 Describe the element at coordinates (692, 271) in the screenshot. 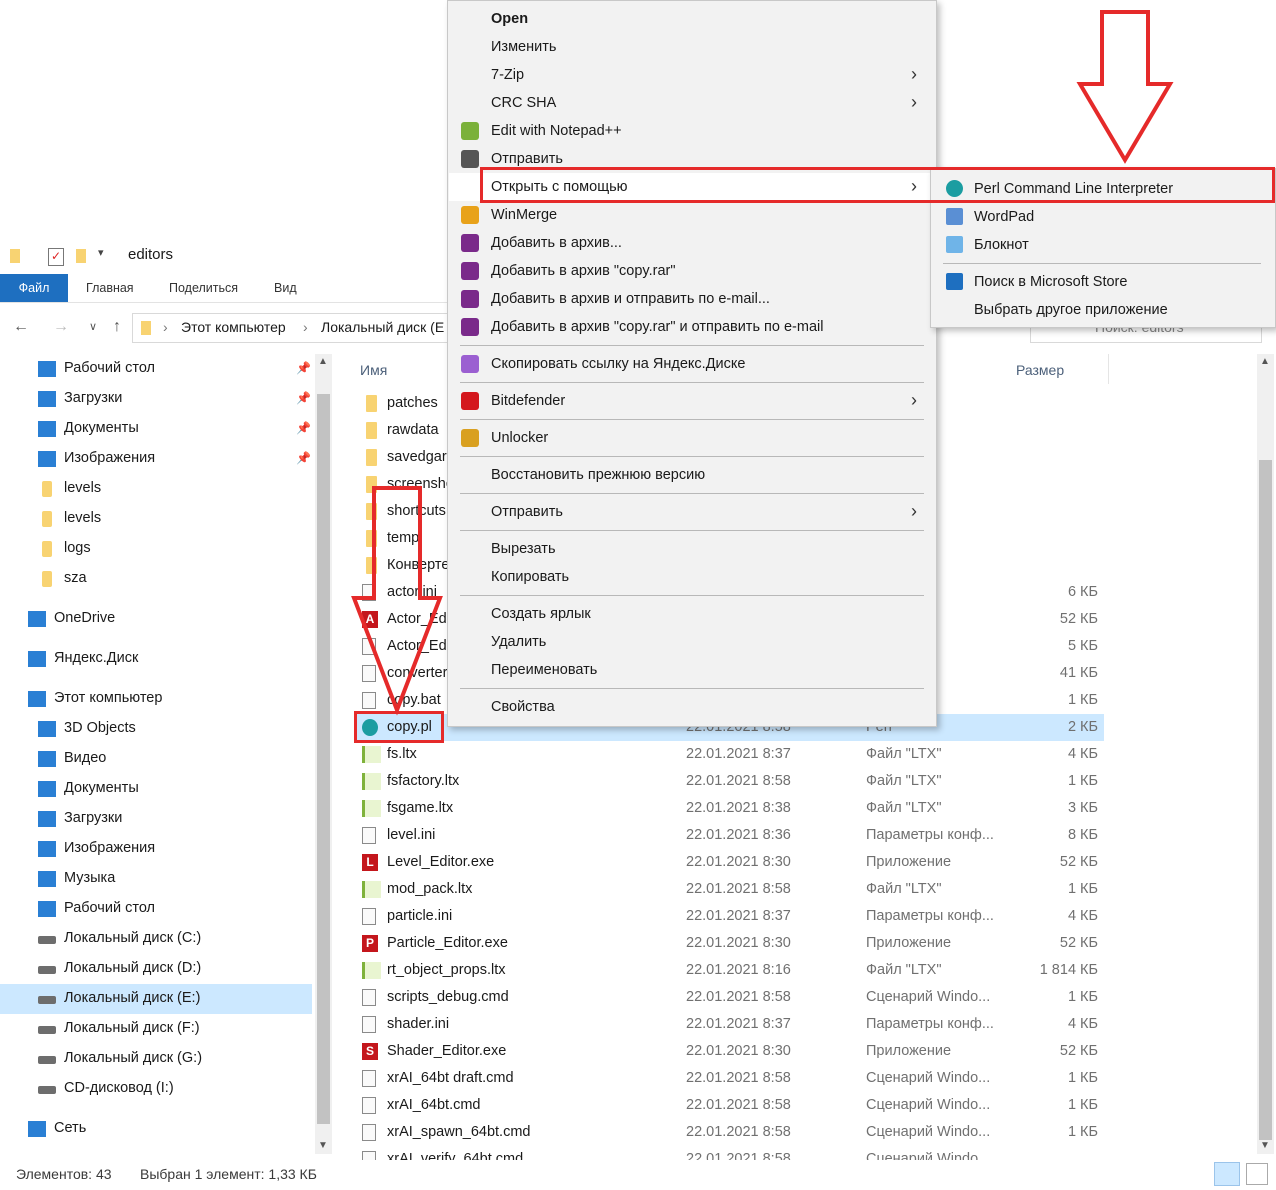

I see `context-menu-item: Добавить в архив "copy.rar"` at that location.